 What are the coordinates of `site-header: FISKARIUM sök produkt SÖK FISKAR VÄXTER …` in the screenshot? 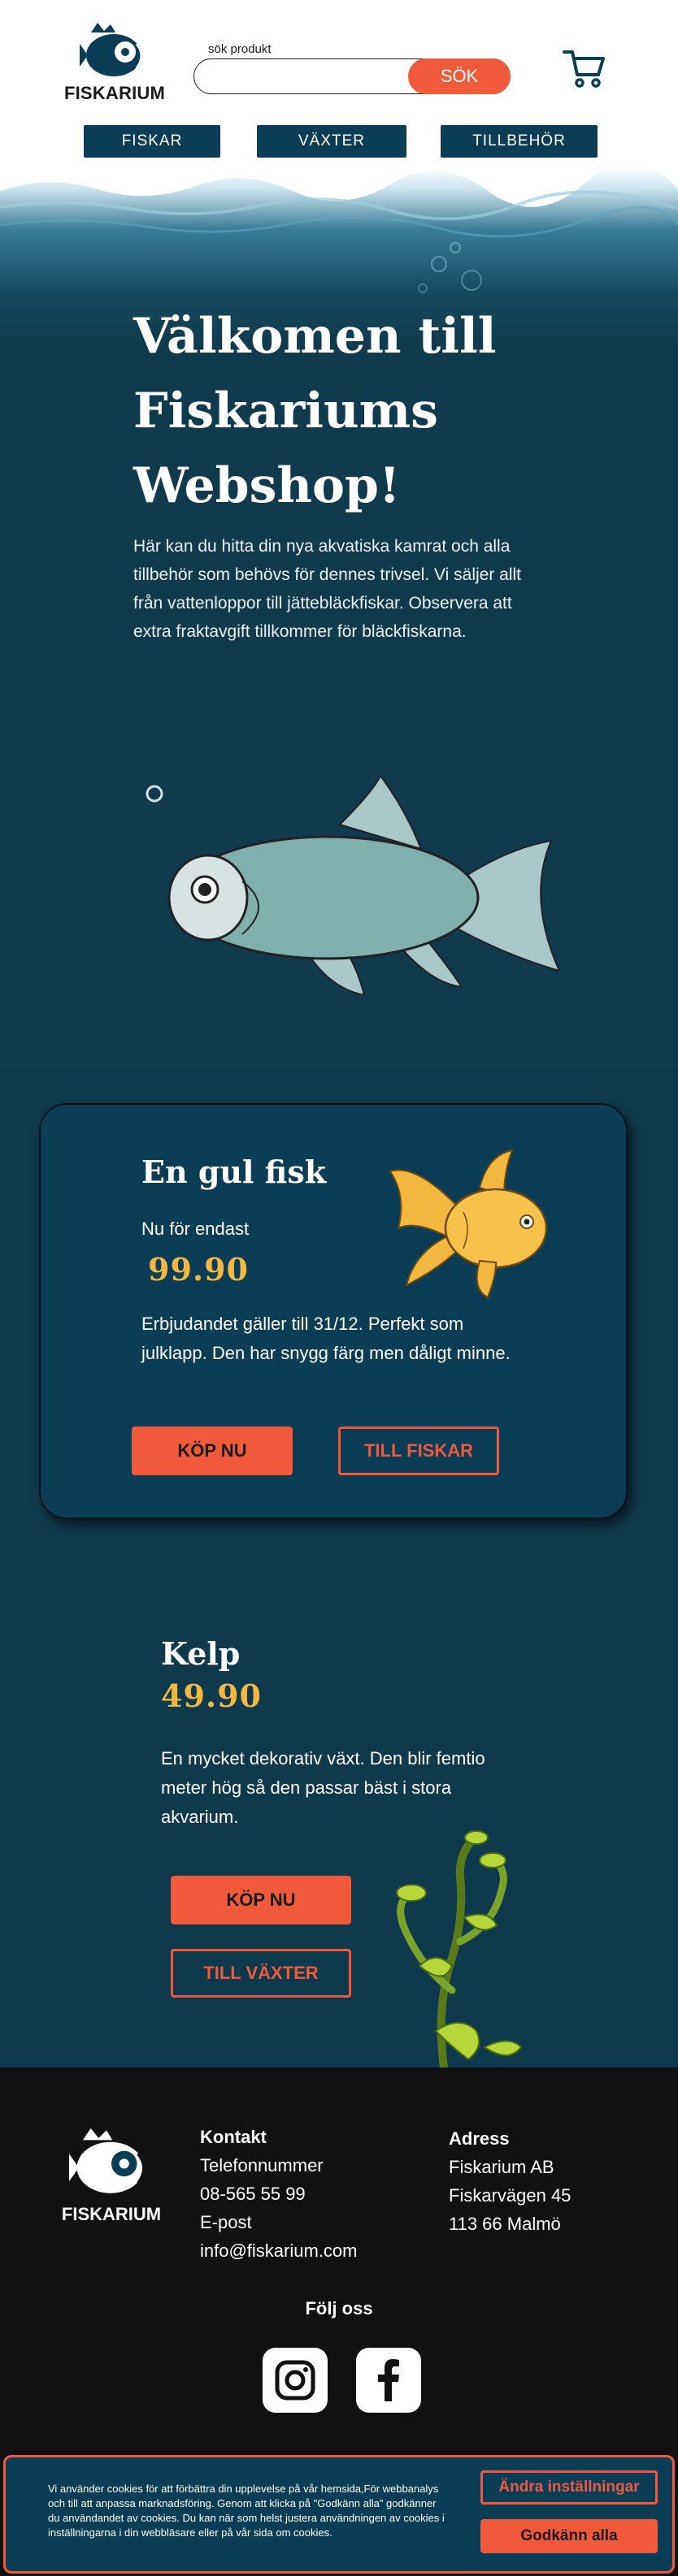 It's located at (339, 83).